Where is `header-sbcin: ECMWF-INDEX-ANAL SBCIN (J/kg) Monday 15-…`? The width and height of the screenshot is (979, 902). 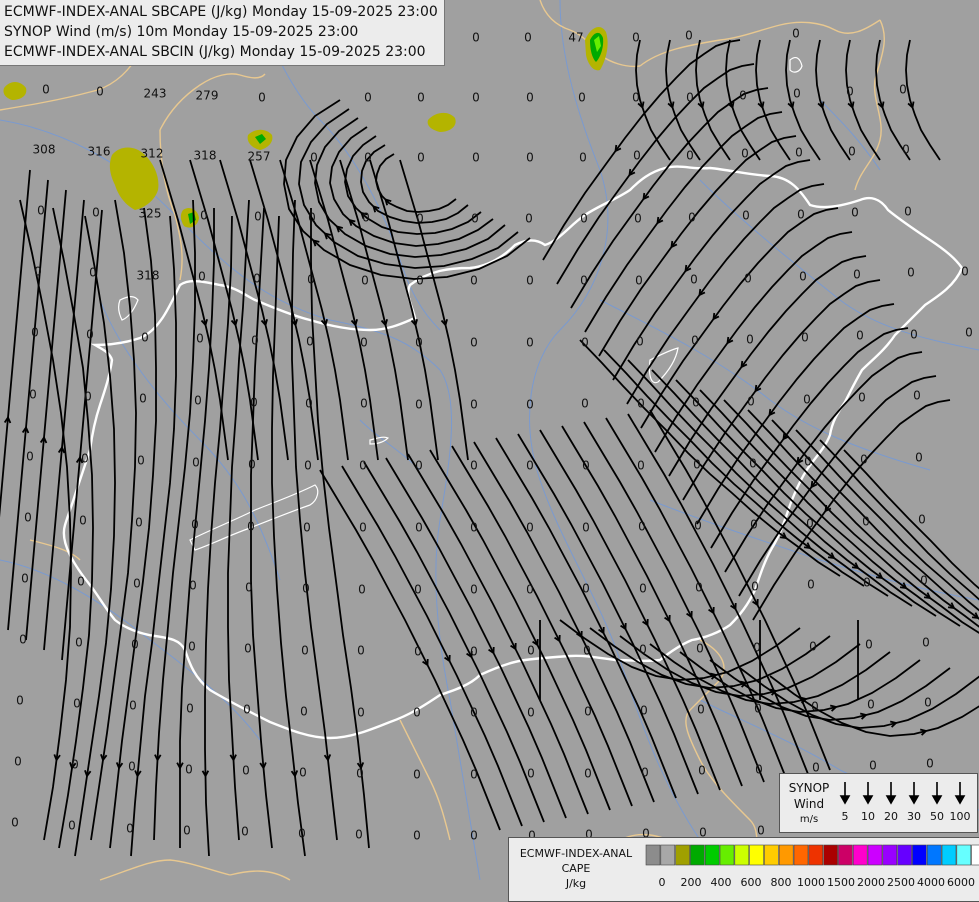
header-sbcin: ECMWF-INDEX-ANAL SBCIN (J/kg) Monday 15-… is located at coordinates (215, 52).